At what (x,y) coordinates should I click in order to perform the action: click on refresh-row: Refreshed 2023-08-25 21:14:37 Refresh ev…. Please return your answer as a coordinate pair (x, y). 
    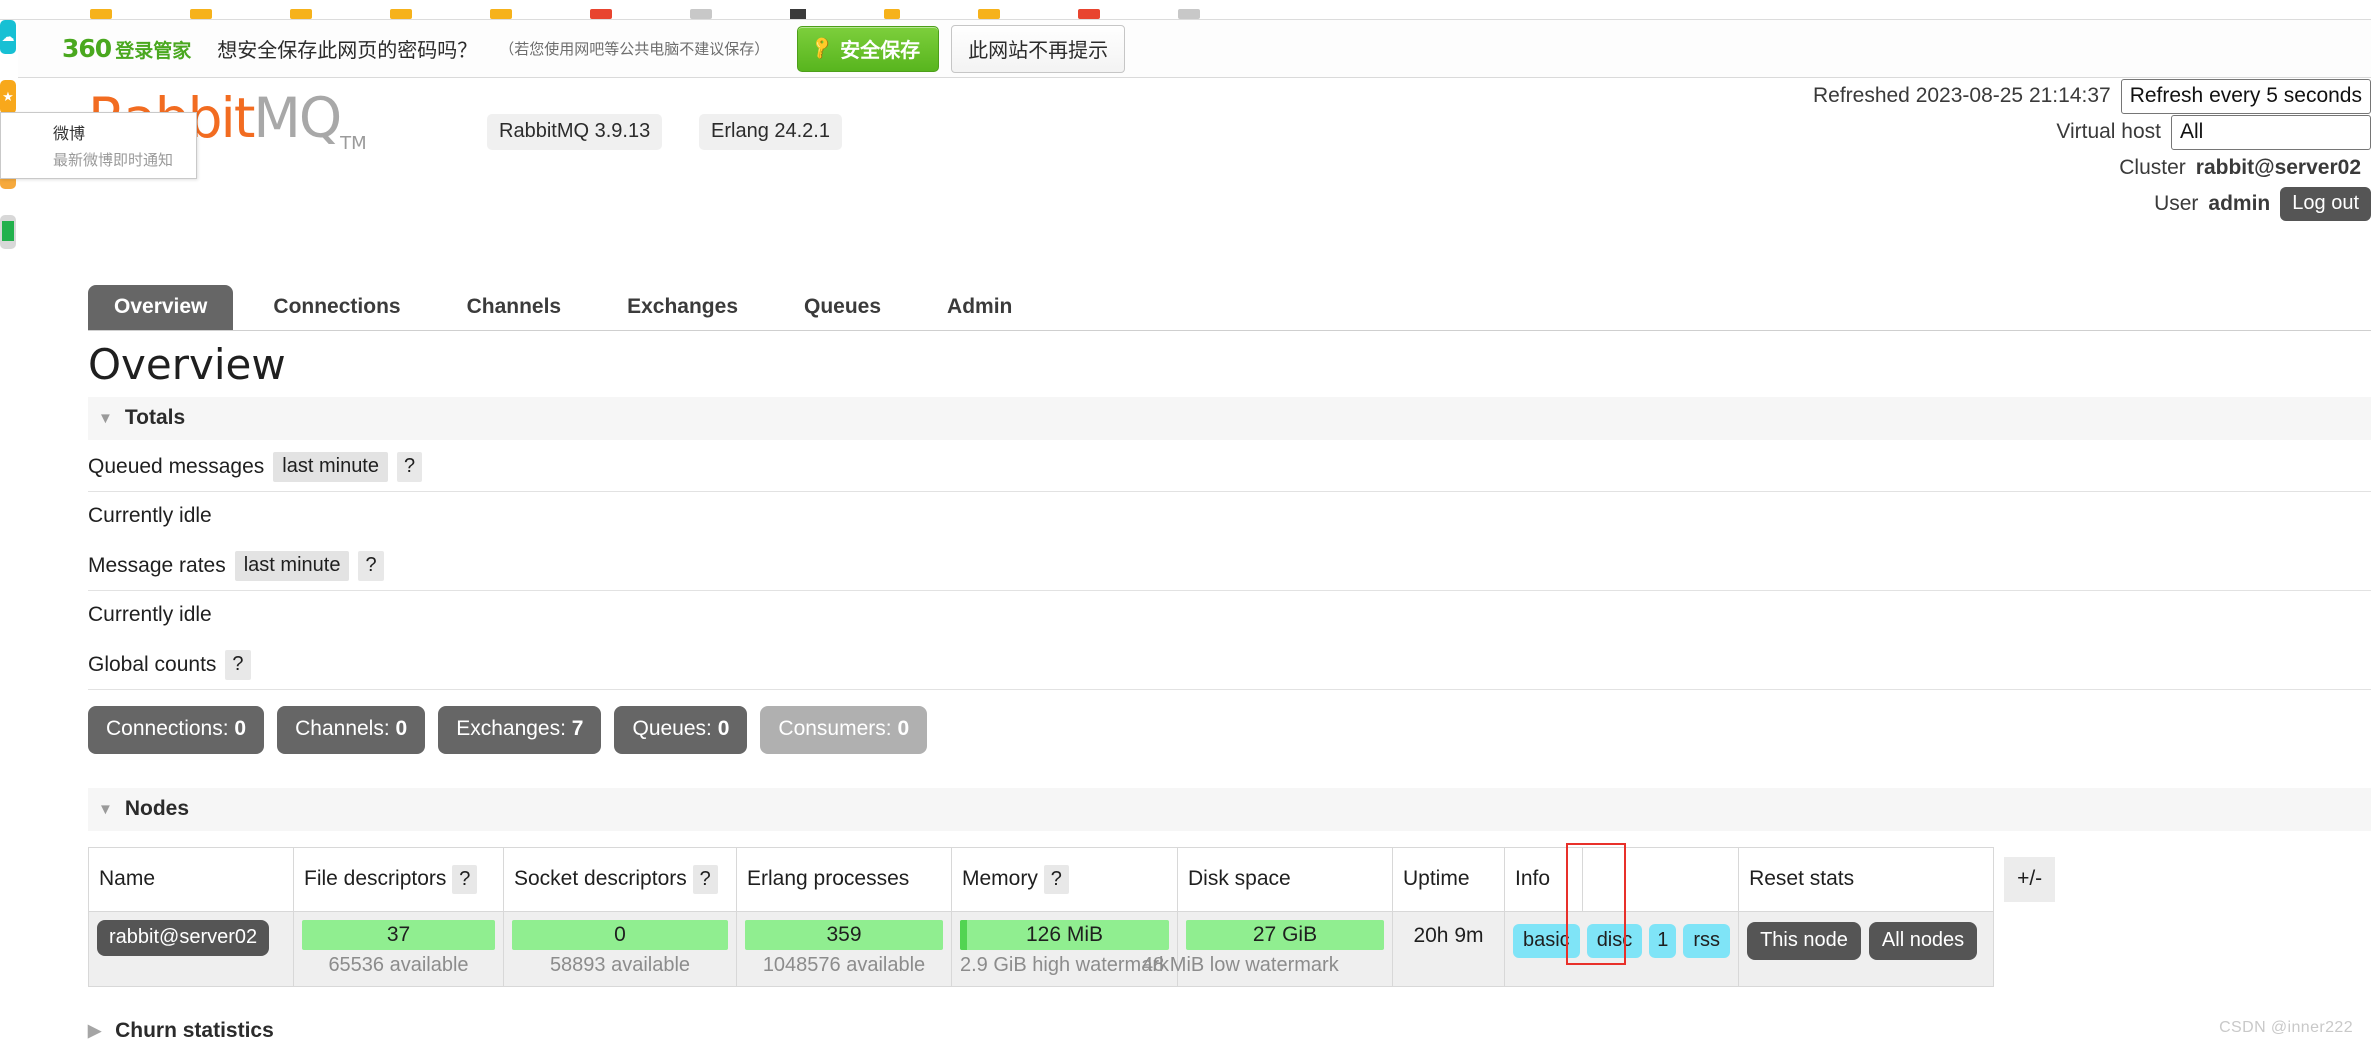
    Looking at the image, I should click on (2092, 96).